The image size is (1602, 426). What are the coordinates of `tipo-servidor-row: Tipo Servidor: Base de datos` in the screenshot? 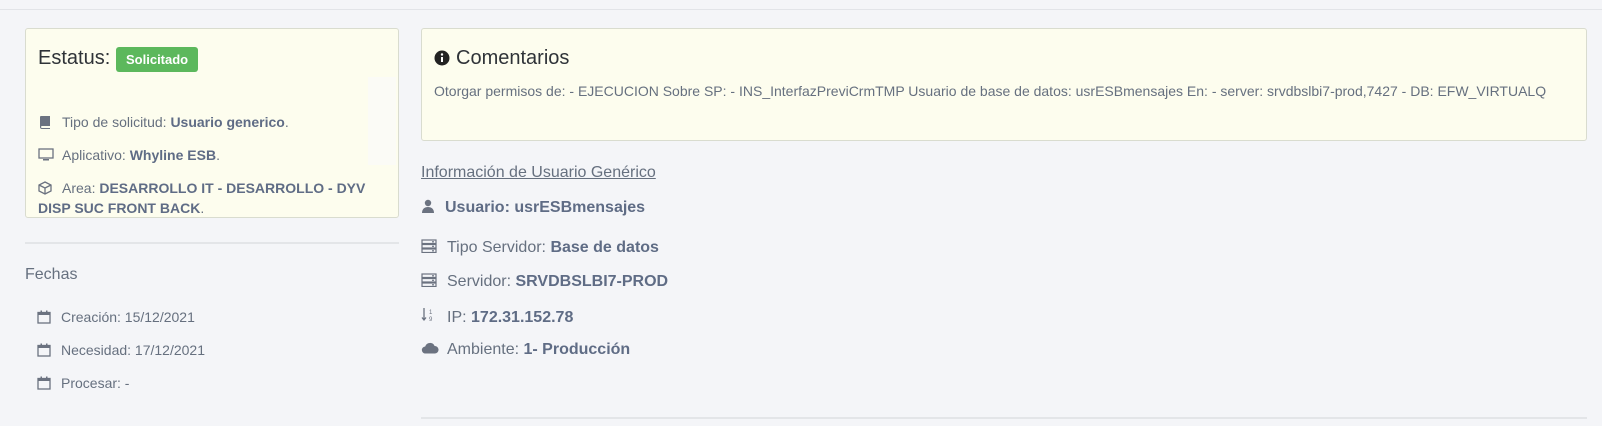 It's located at (540, 248).